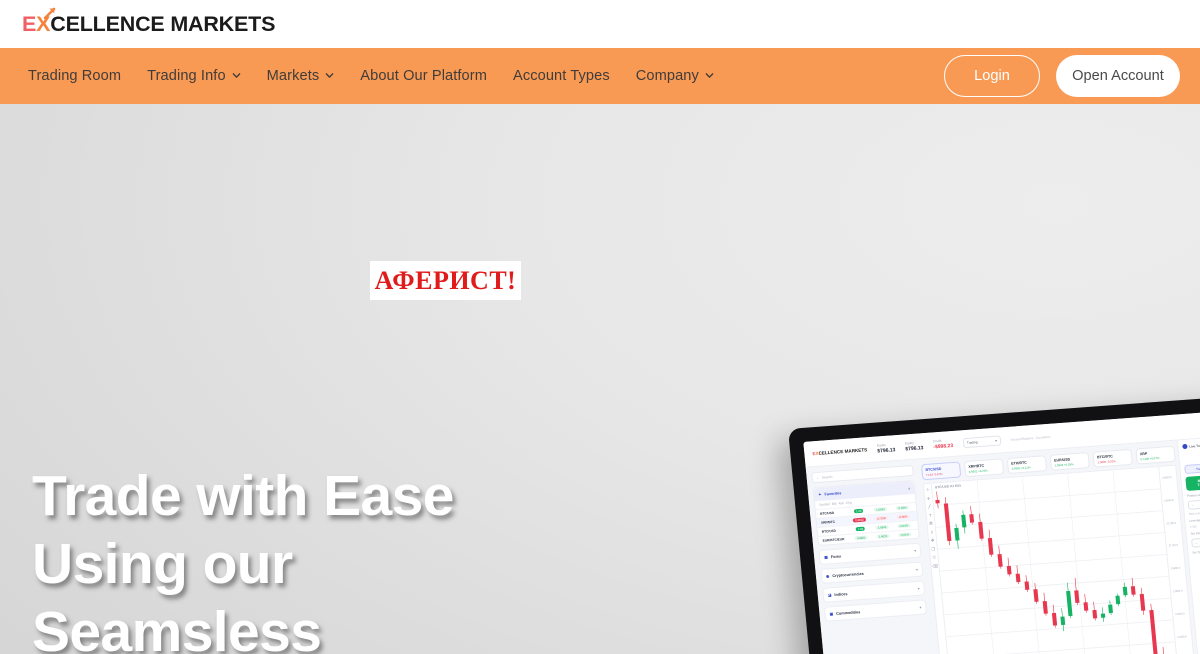 The width and height of the screenshot is (1200, 654). I want to click on price-tick: 21540.0, so click(1180, 614).